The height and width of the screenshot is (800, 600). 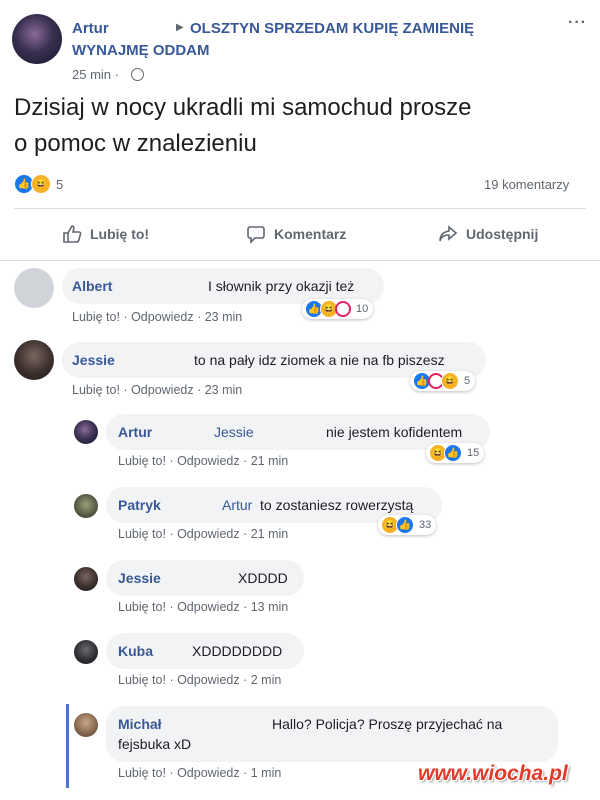 What do you see at coordinates (473, 453) in the screenshot?
I see `reaction-count: 15` at bounding box center [473, 453].